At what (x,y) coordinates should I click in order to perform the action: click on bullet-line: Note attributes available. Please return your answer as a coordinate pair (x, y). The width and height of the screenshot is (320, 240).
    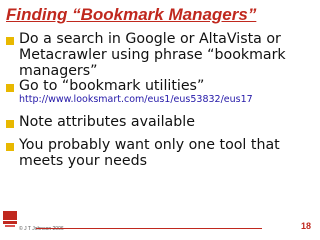
    Looking at the image, I should click on (107, 122).